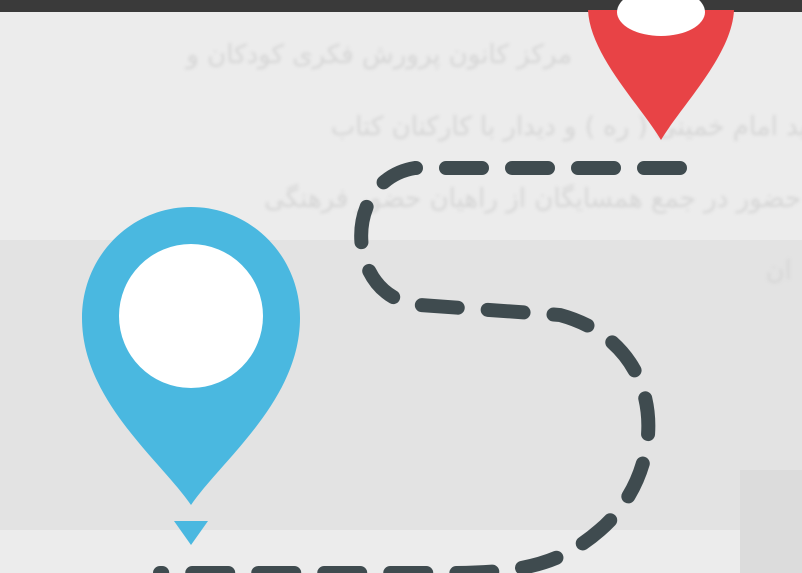 This screenshot has width=802, height=573. What do you see at coordinates (191, 533) in the screenshot?
I see `start-pin-tip` at bounding box center [191, 533].